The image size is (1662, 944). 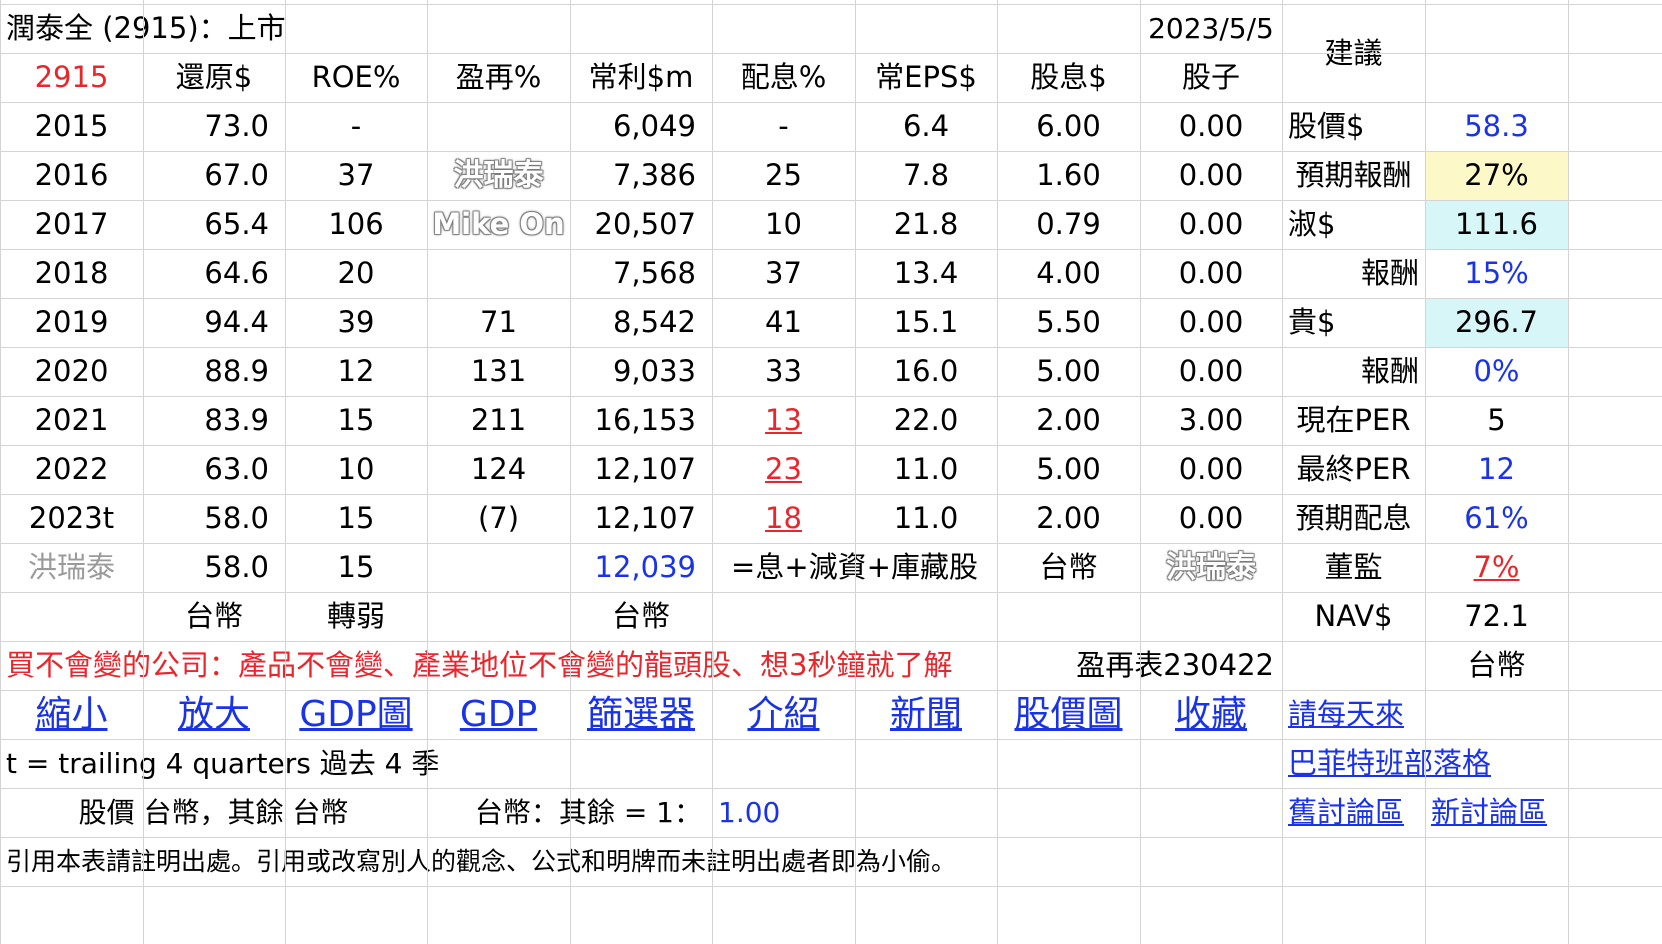 What do you see at coordinates (654, 371) in the screenshot?
I see `table-cell-profit: 9,033` at bounding box center [654, 371].